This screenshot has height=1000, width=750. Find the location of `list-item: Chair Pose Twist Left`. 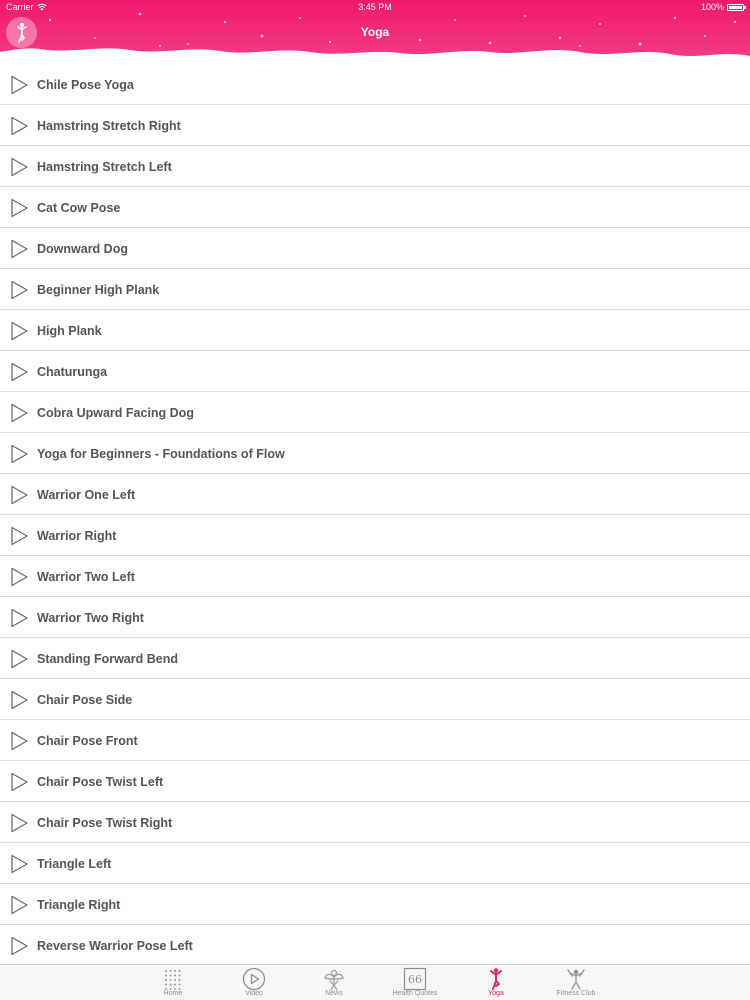

list-item: Chair Pose Twist Left is located at coordinates (375, 781).